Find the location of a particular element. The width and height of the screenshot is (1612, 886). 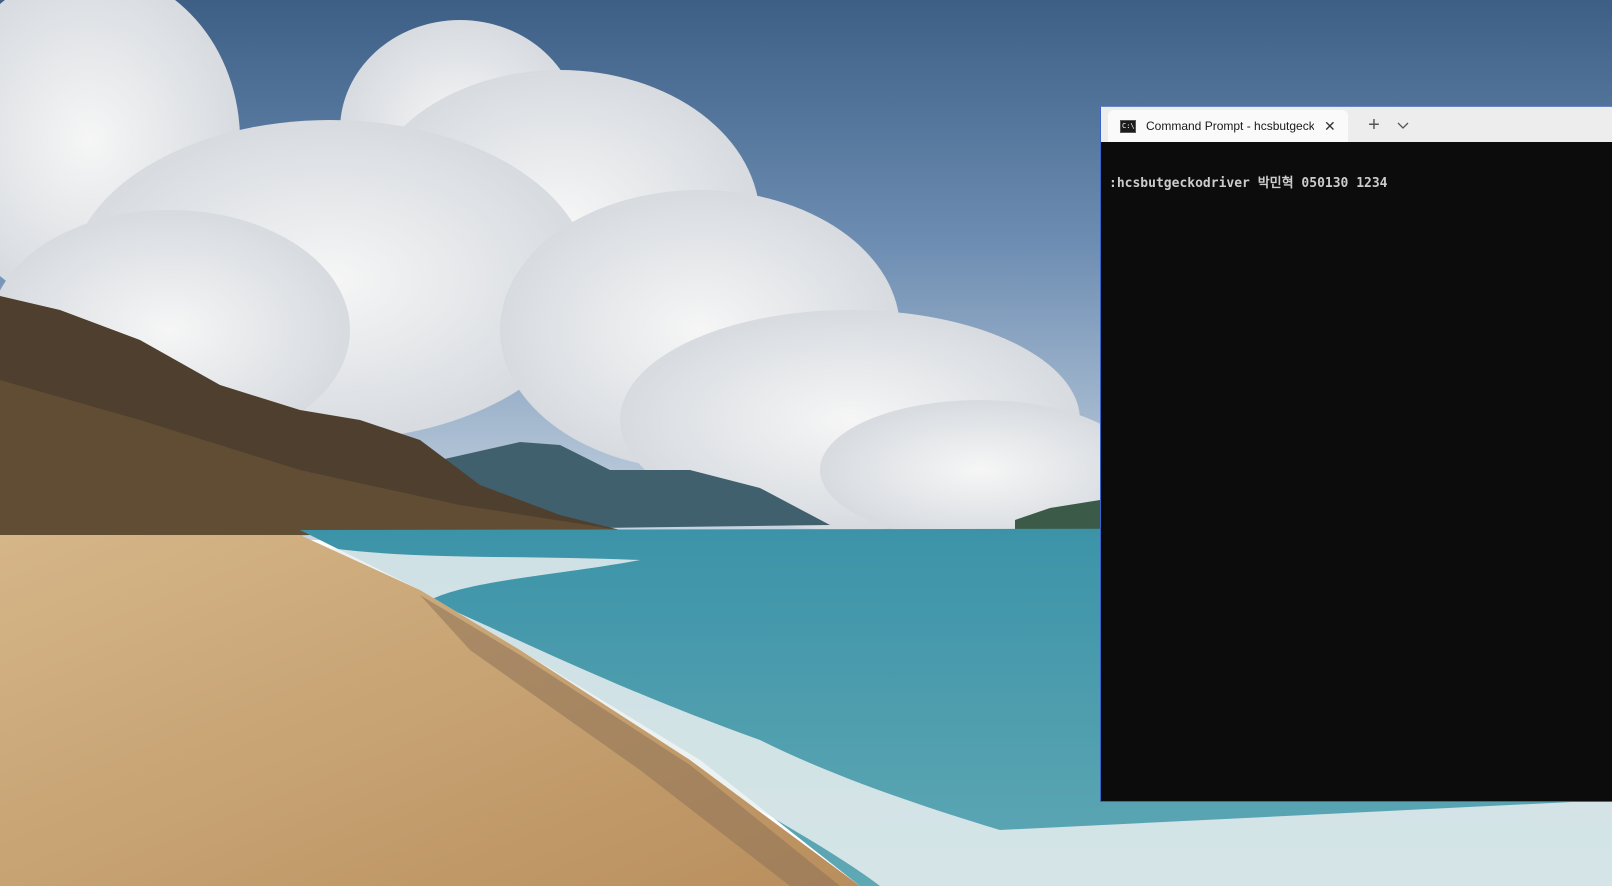

close-icon: ✕ is located at coordinates (1330, 126).